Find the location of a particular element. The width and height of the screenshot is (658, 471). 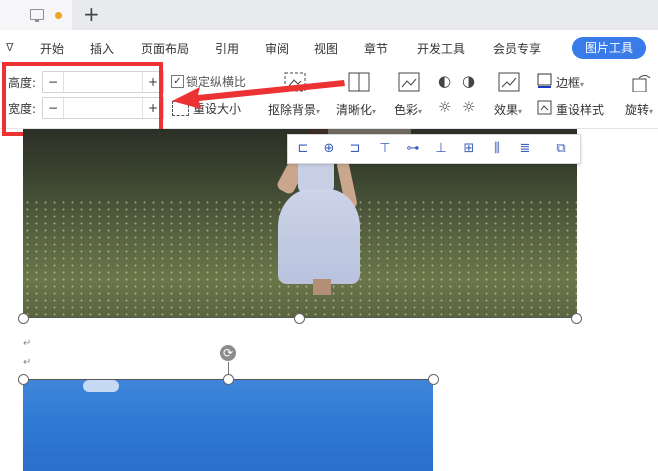

sky-photo is located at coordinates (228, 425).